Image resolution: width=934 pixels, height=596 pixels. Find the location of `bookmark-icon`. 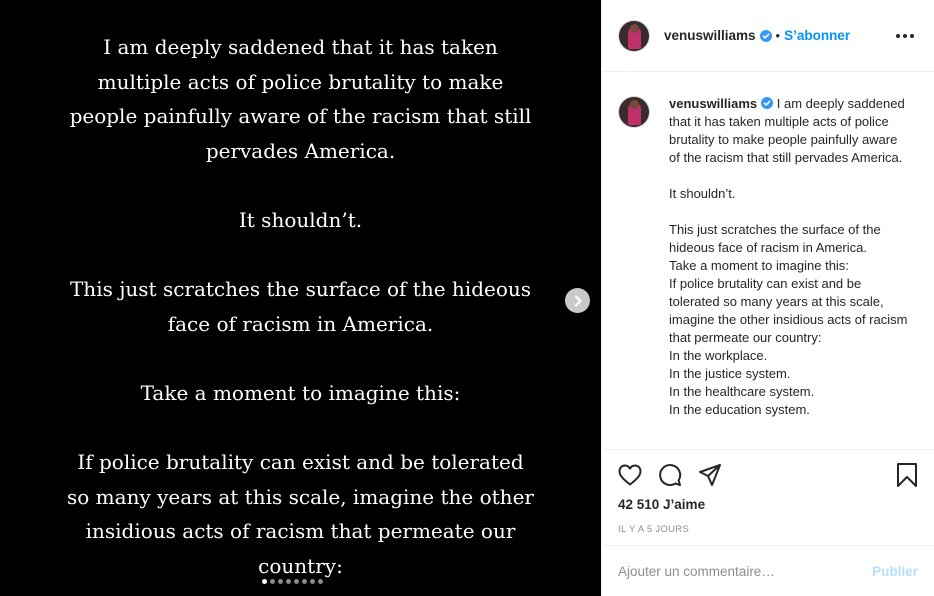

bookmark-icon is located at coordinates (907, 475).